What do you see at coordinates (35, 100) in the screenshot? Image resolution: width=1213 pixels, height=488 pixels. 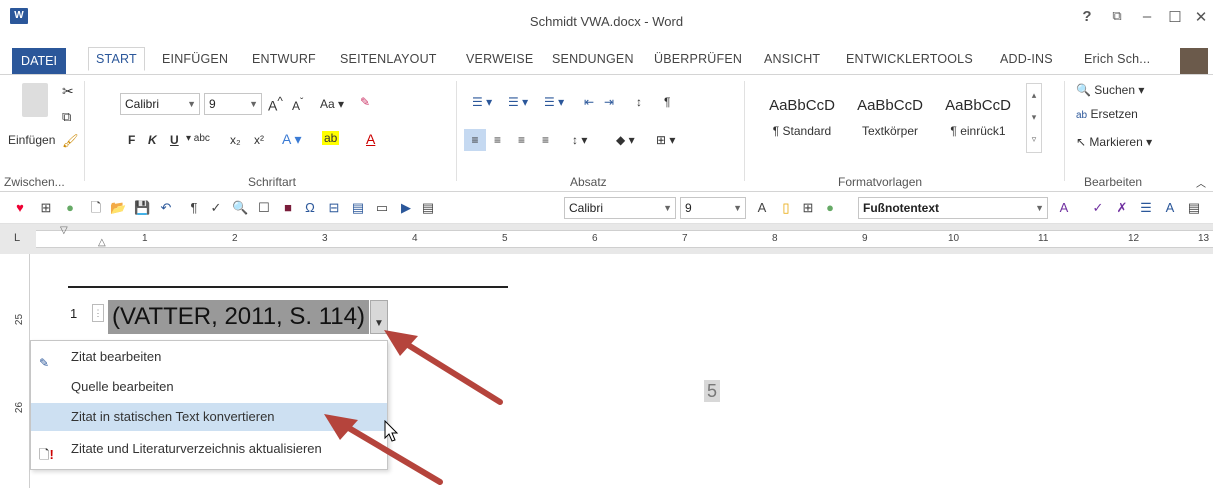 I see `paste-icon` at bounding box center [35, 100].